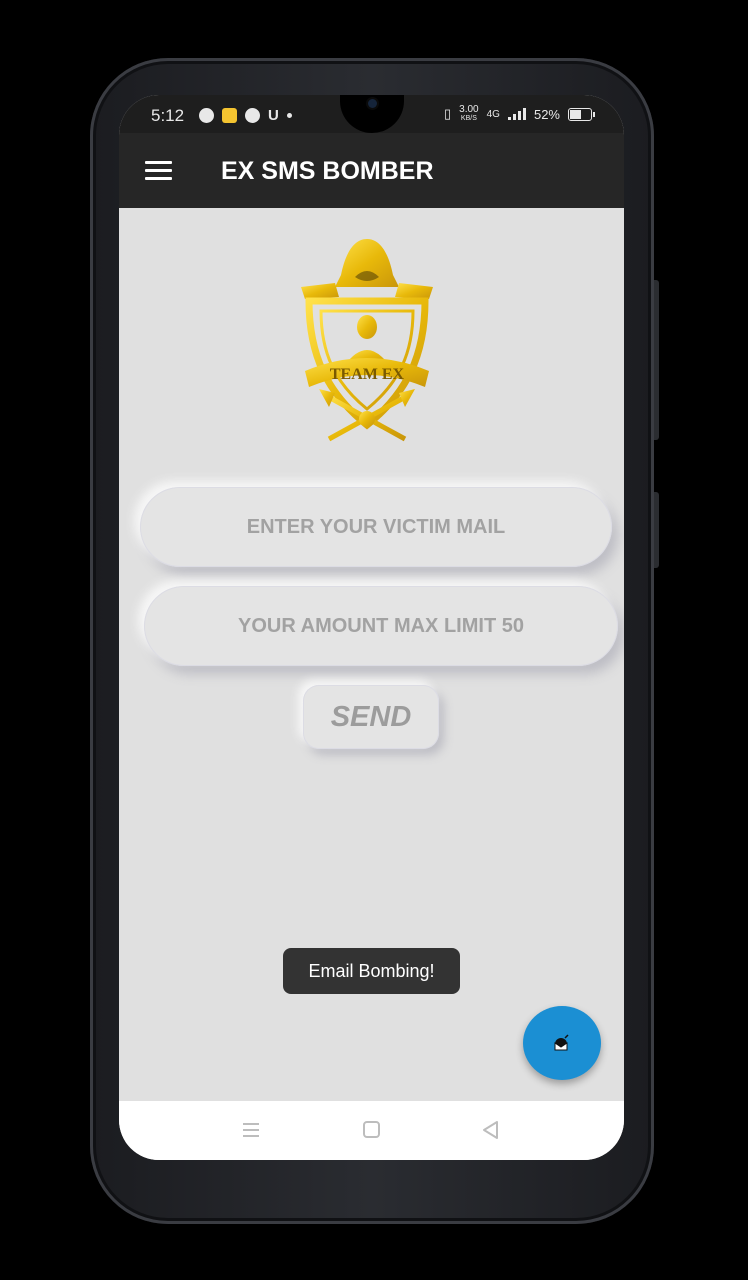 The height and width of the screenshot is (1280, 748). What do you see at coordinates (327, 171) in the screenshot?
I see `app-title: EX SMS BOMBER` at bounding box center [327, 171].